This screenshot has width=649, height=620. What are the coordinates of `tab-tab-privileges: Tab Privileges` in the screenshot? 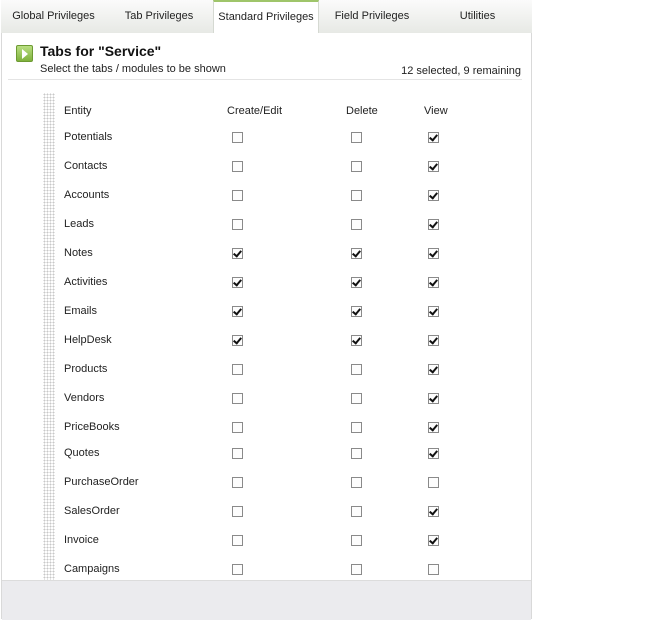 It's located at (159, 16).